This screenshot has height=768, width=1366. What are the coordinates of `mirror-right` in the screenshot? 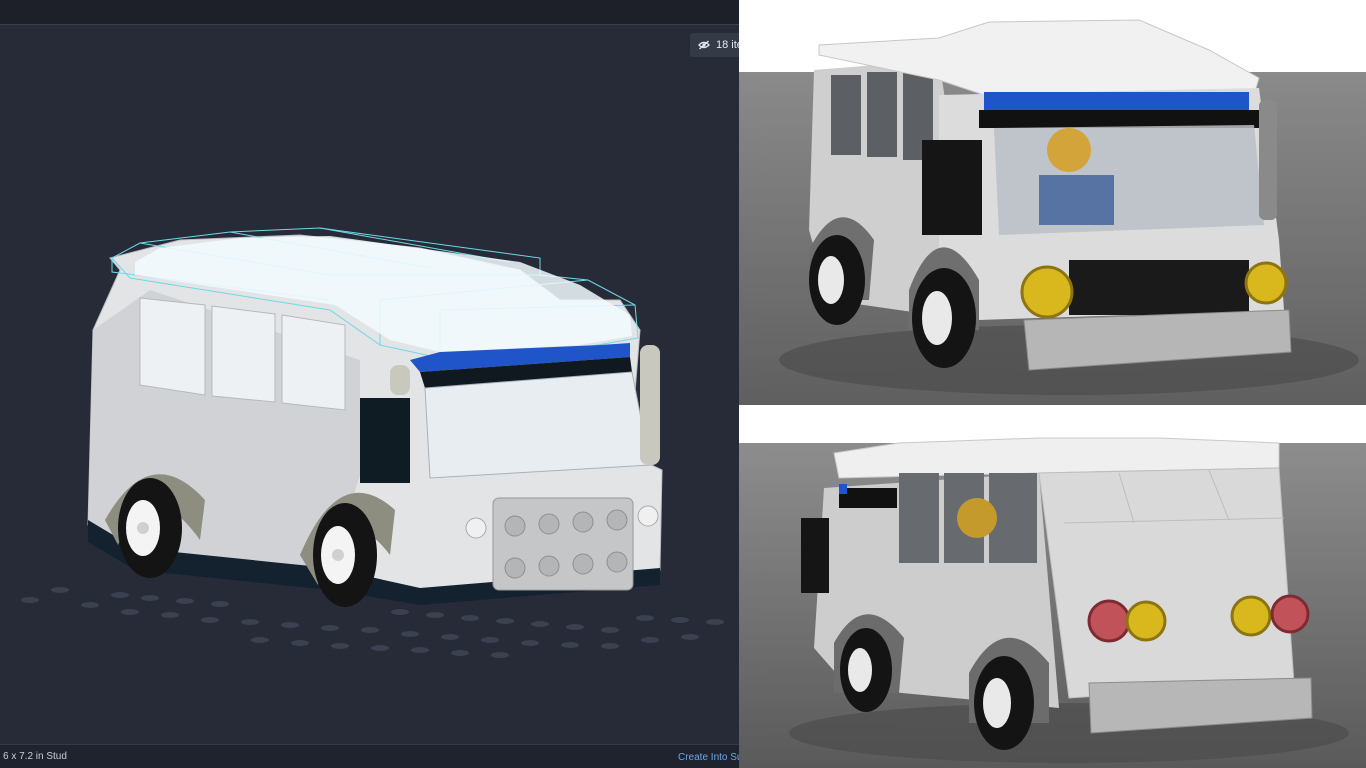 It's located at (650, 405).